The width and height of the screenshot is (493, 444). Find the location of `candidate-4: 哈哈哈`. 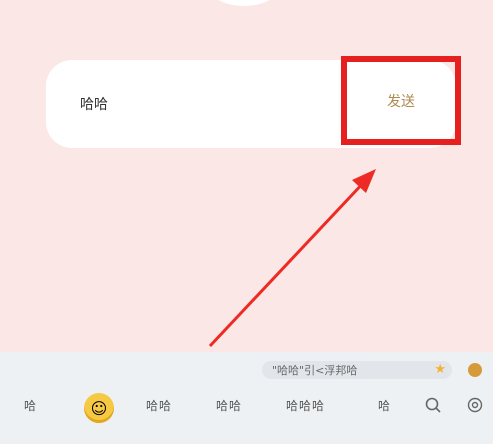

candidate-4: 哈哈哈 is located at coordinates (305, 405).